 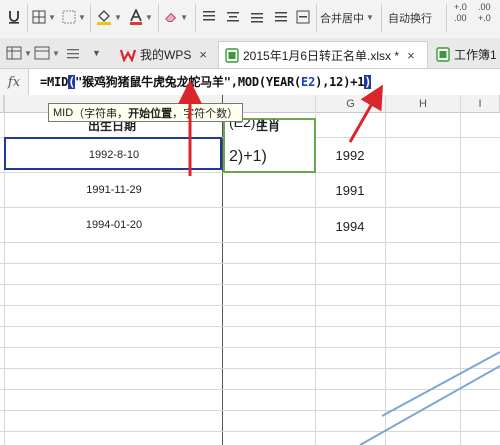 I want to click on red-arrow-diagonal, so click(x=365, y=113).